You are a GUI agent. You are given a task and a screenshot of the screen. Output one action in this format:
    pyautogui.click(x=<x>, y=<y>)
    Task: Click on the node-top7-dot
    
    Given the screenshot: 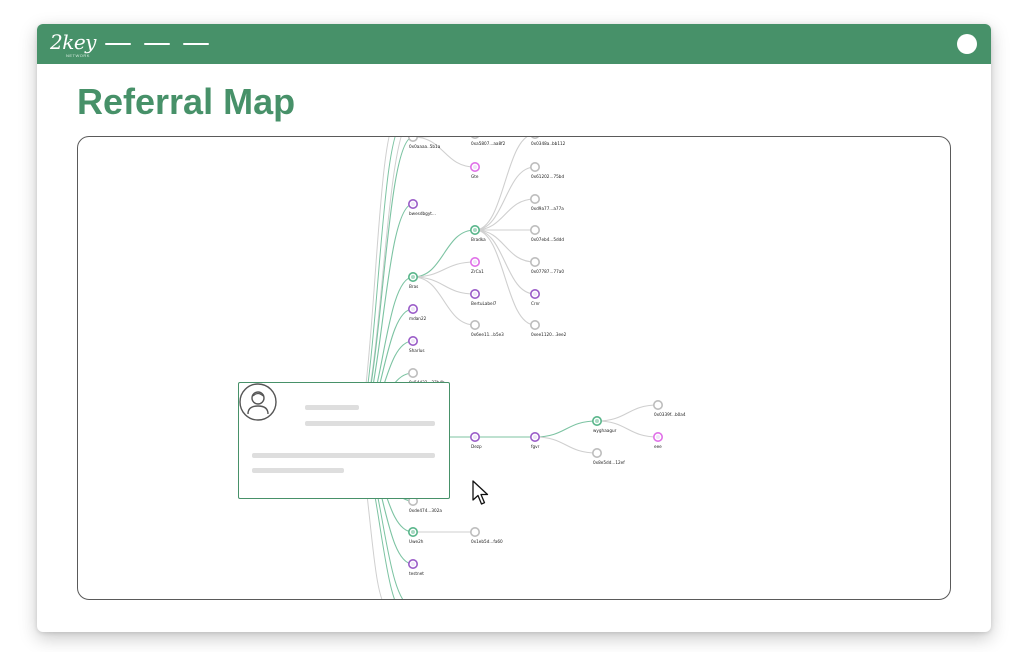 What is the action you would take?
    pyautogui.click(x=534, y=198)
    